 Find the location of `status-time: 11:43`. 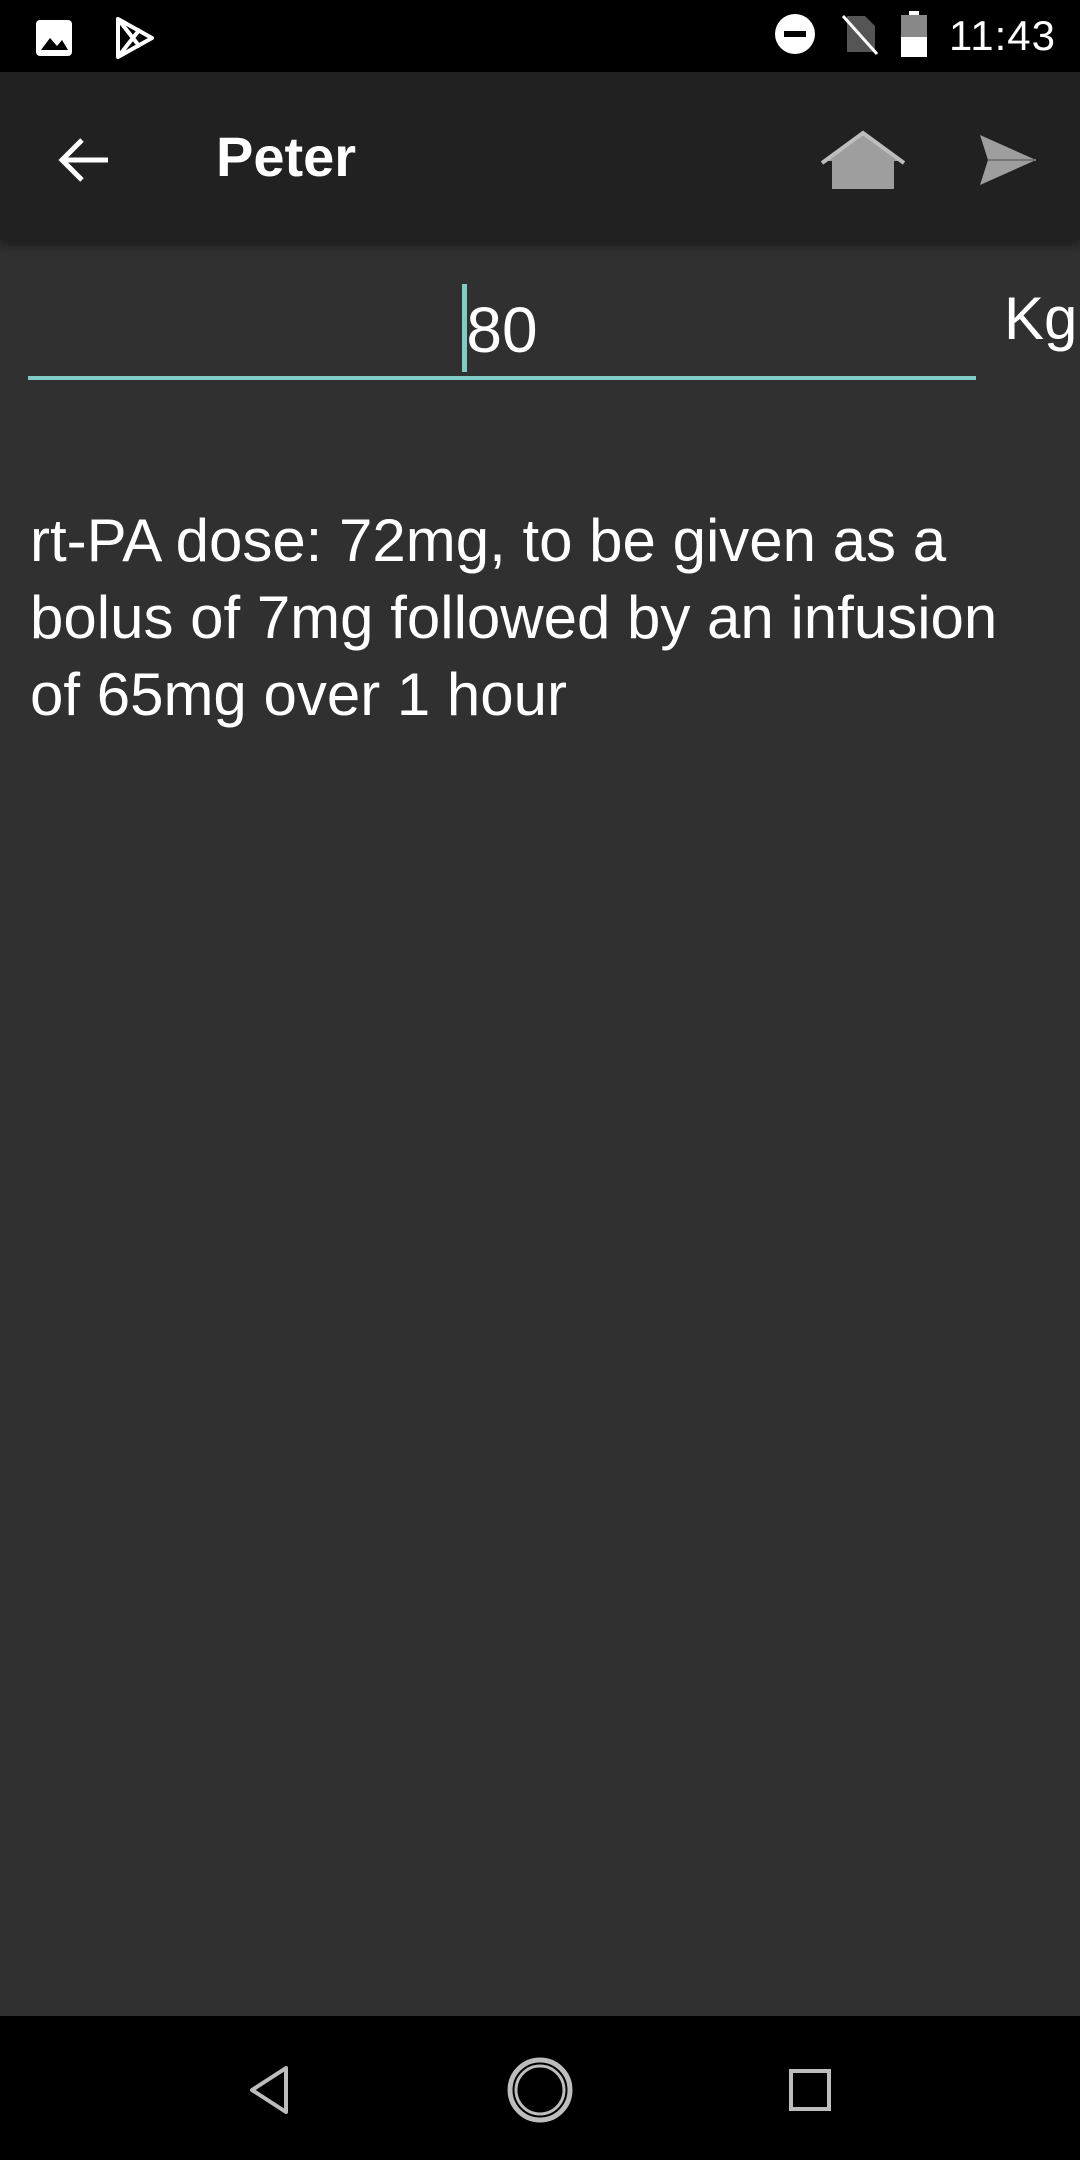

status-time: 11:43 is located at coordinates (1002, 35).